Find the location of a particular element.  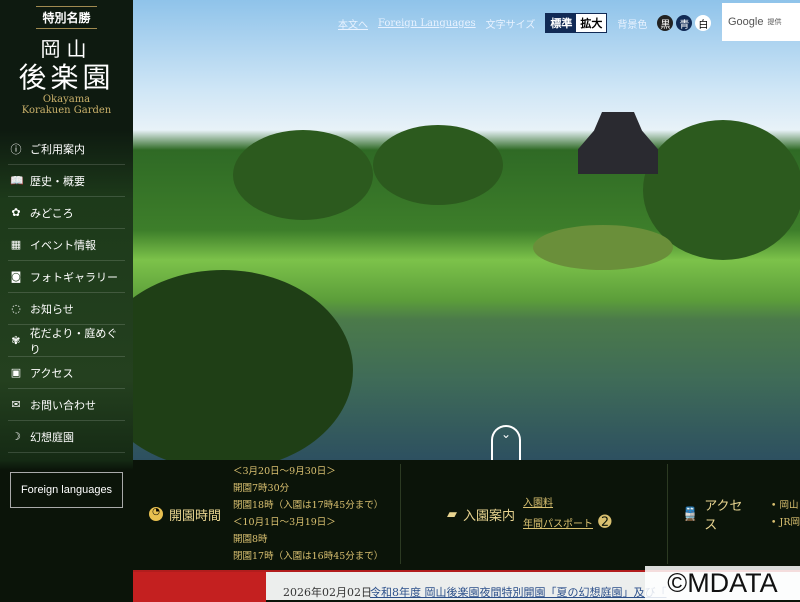

access-section: 🚆 アクセス • 岡山 • JR岡 is located at coordinates (734, 514).